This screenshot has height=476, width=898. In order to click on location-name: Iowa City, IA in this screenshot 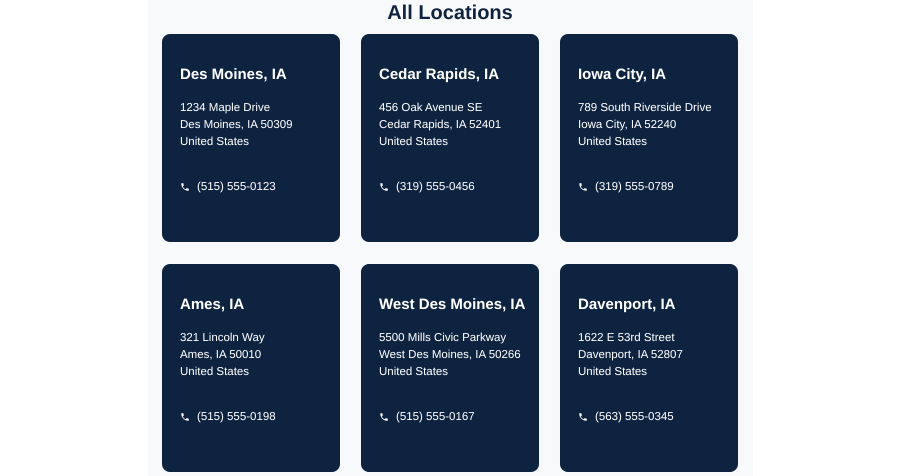, I will do `click(623, 75)`.